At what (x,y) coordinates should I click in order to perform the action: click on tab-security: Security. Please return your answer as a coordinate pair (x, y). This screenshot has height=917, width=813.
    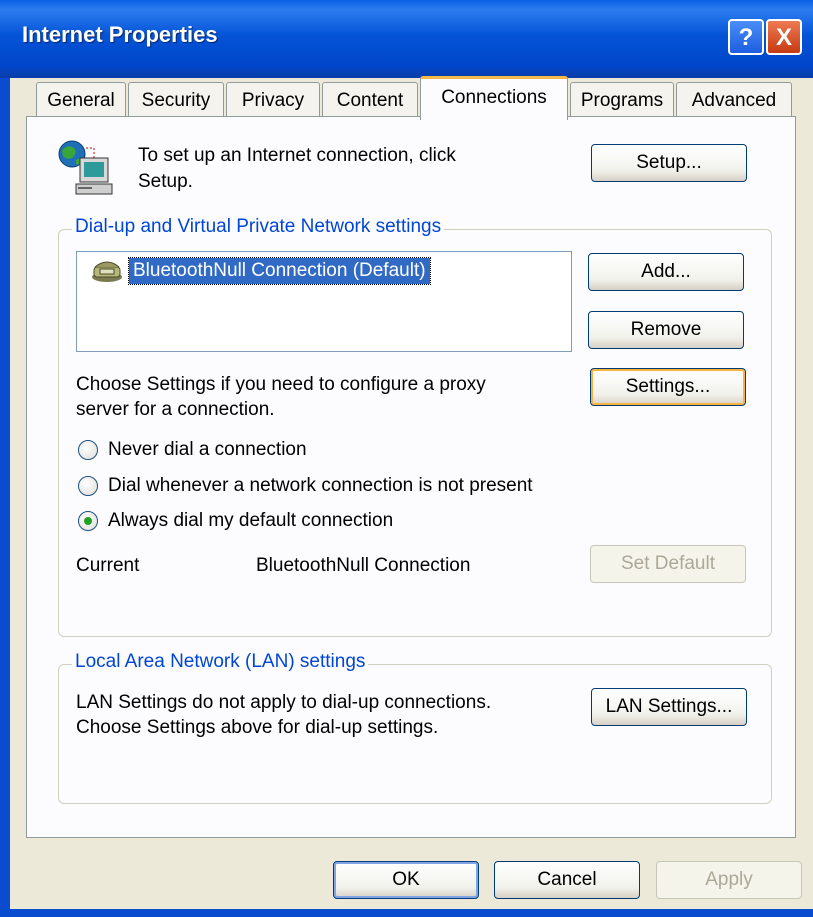
    Looking at the image, I should click on (176, 100).